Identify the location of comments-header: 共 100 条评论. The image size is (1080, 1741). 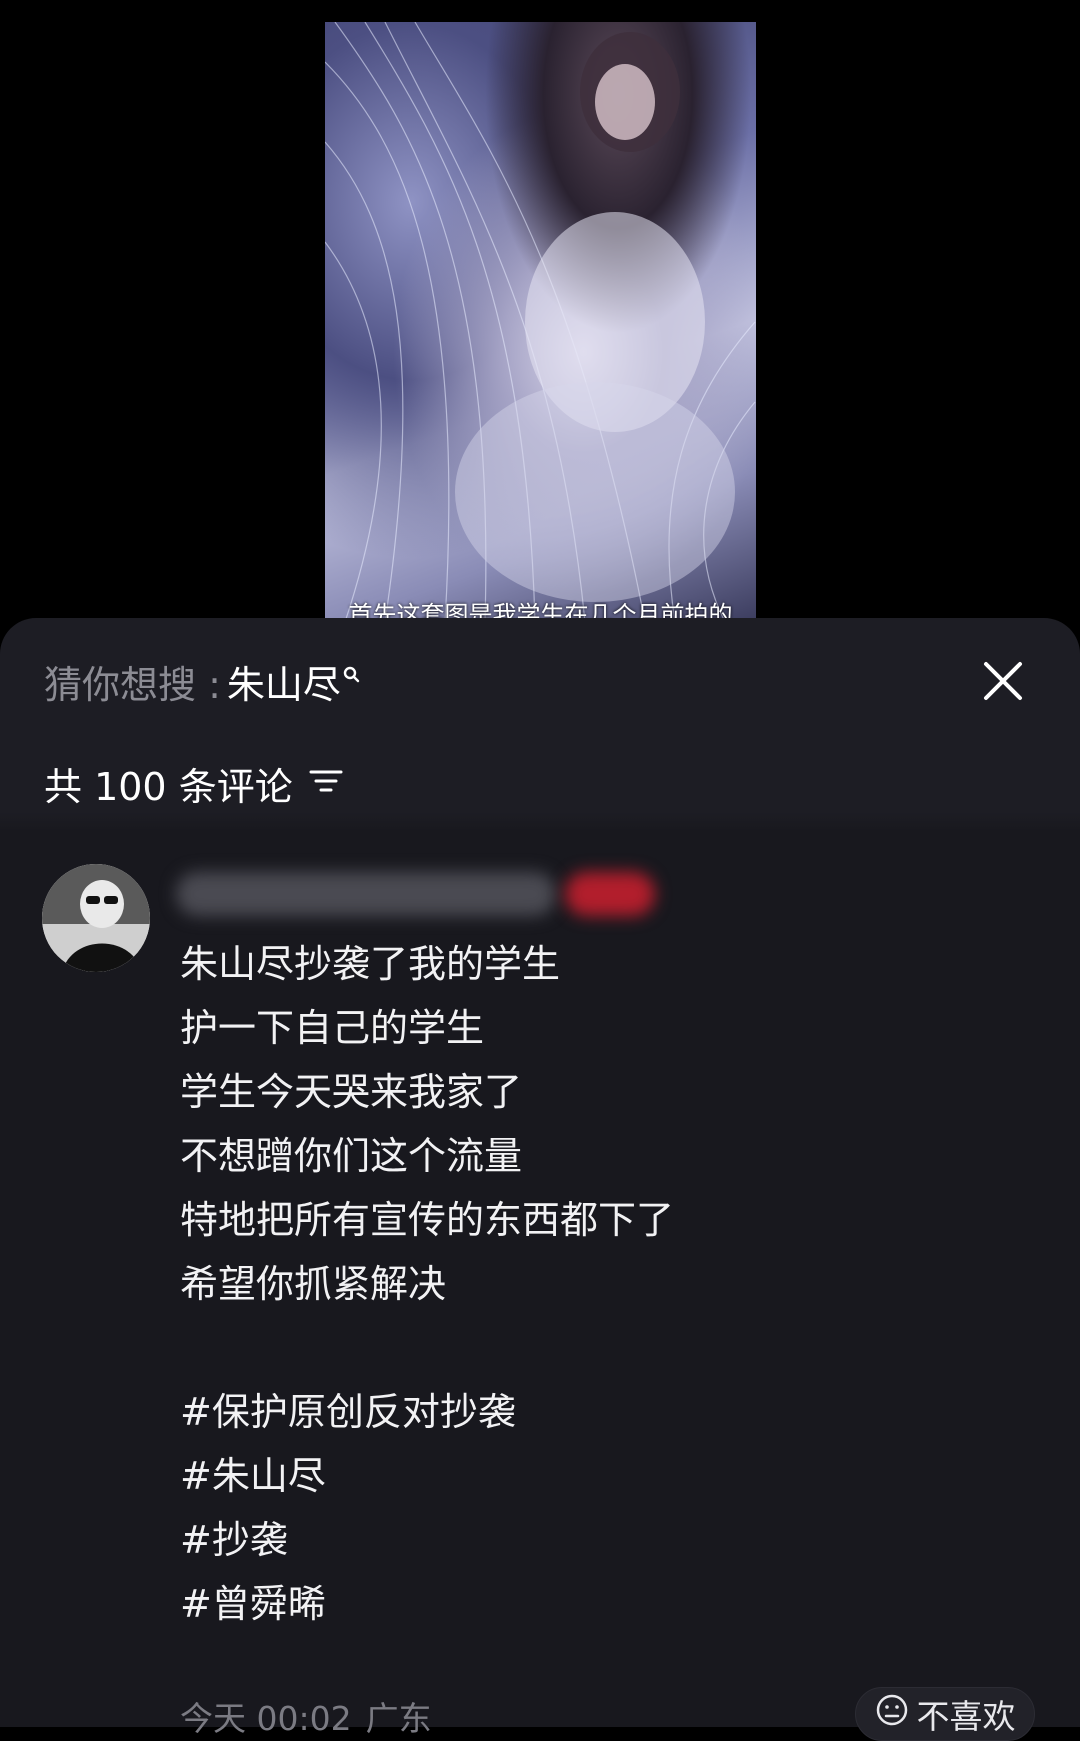
(193, 783).